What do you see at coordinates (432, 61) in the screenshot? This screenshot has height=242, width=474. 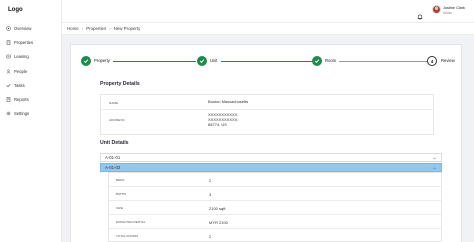 I see `step-review-number: 4` at bounding box center [432, 61].